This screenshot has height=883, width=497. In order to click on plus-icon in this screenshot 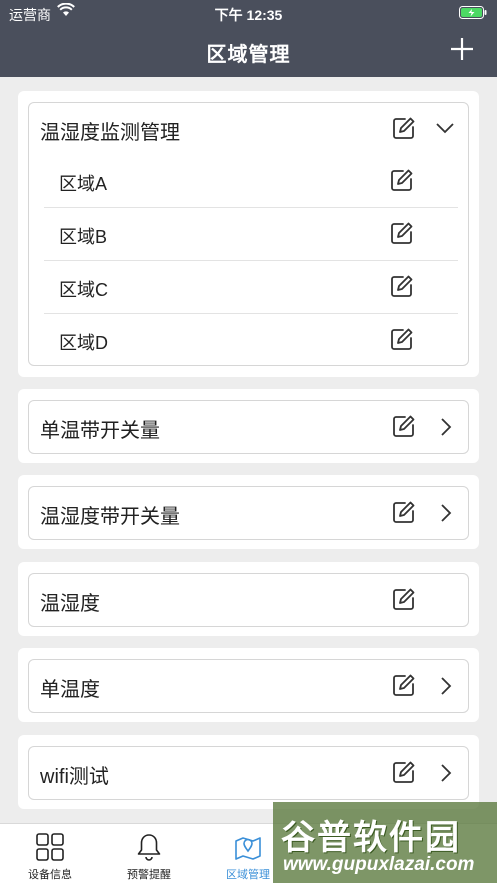, I will do `click(462, 49)`.